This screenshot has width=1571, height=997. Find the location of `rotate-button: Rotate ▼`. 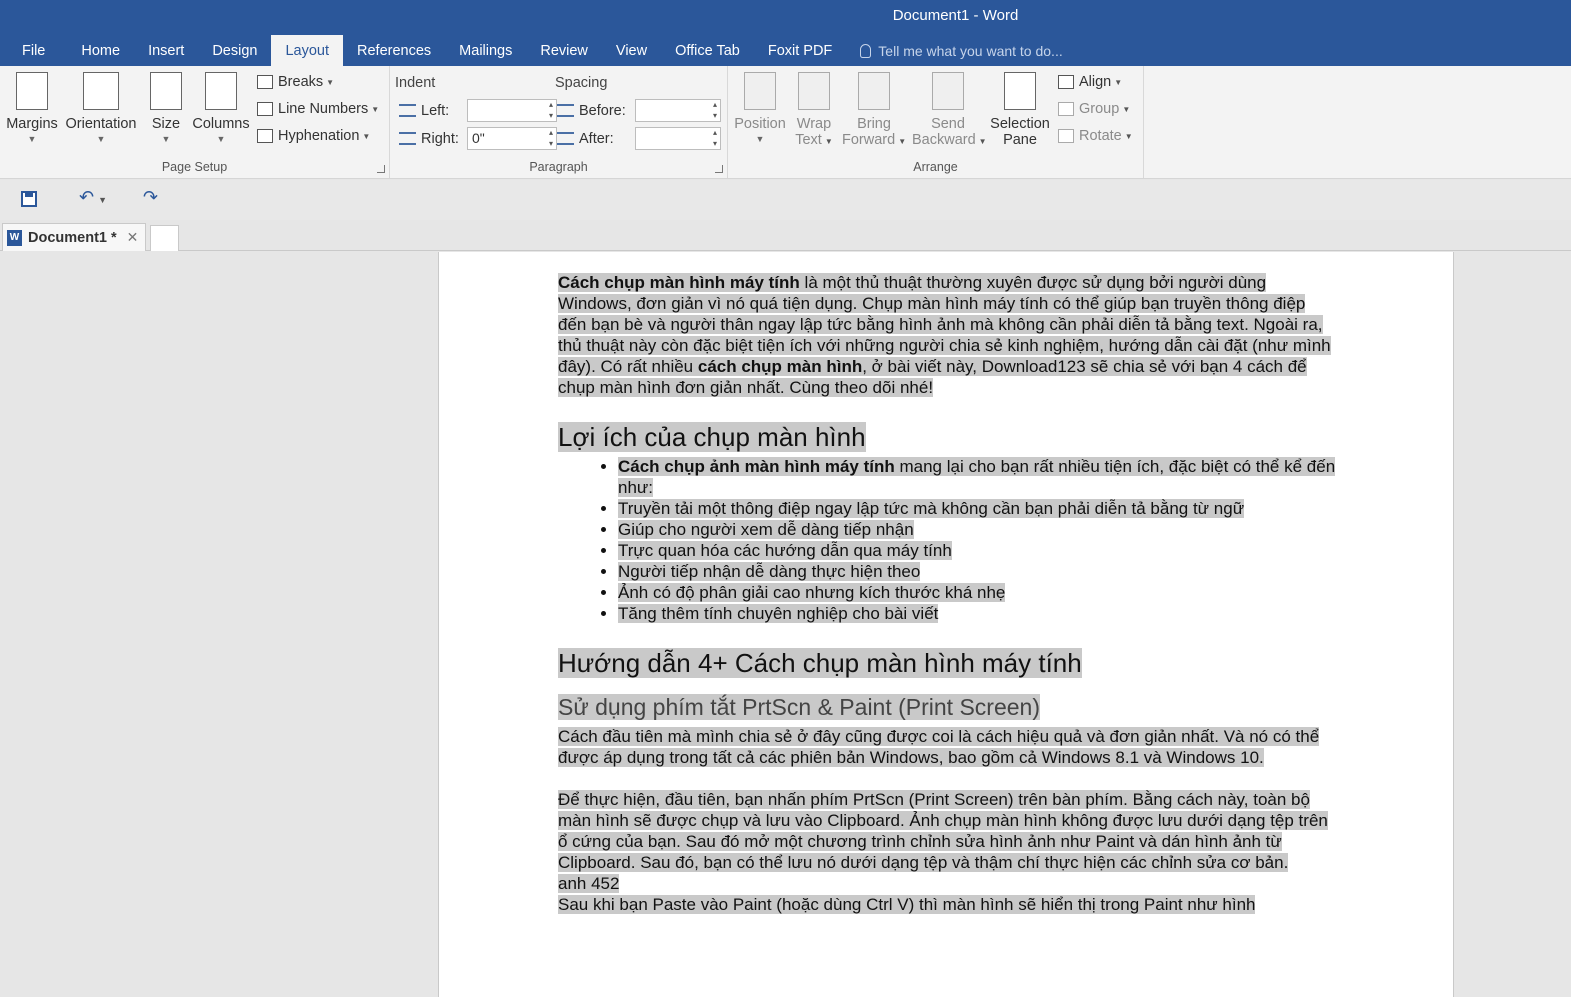

rotate-button: Rotate ▼ is located at coordinates (1095, 136).